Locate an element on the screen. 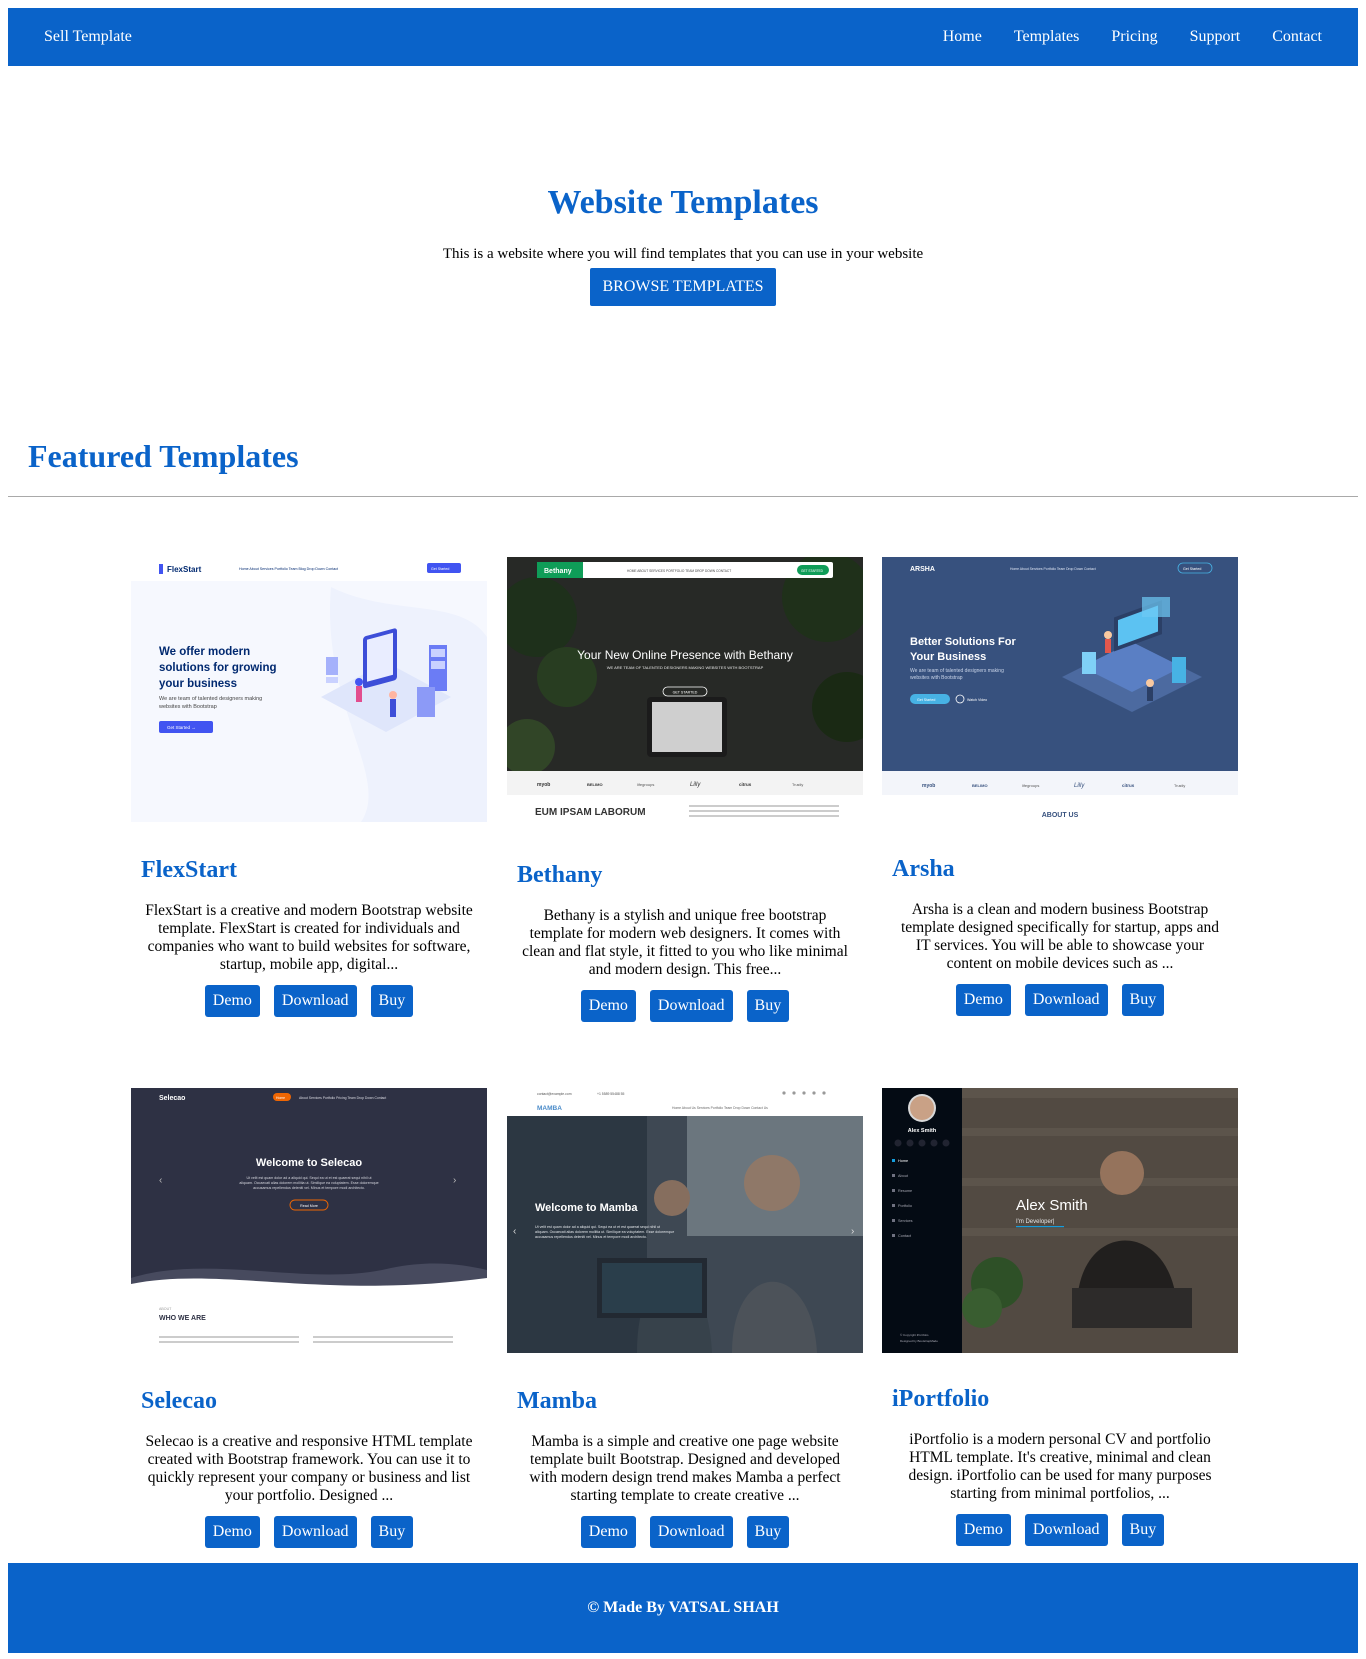  preview-button: Get Started is located at coordinates (926, 700).